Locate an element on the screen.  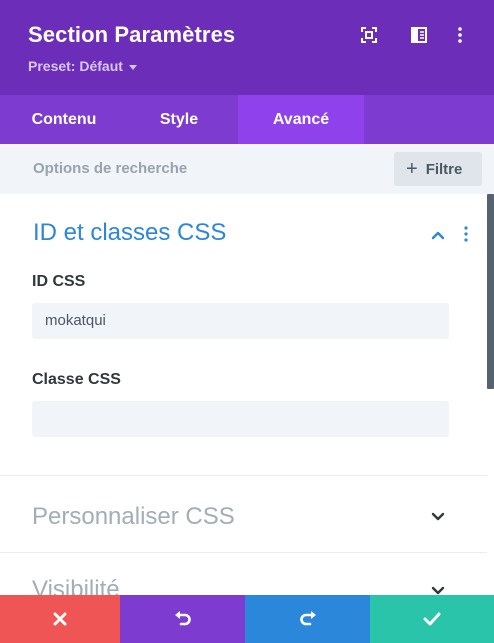
close-icon is located at coordinates (60, 619).